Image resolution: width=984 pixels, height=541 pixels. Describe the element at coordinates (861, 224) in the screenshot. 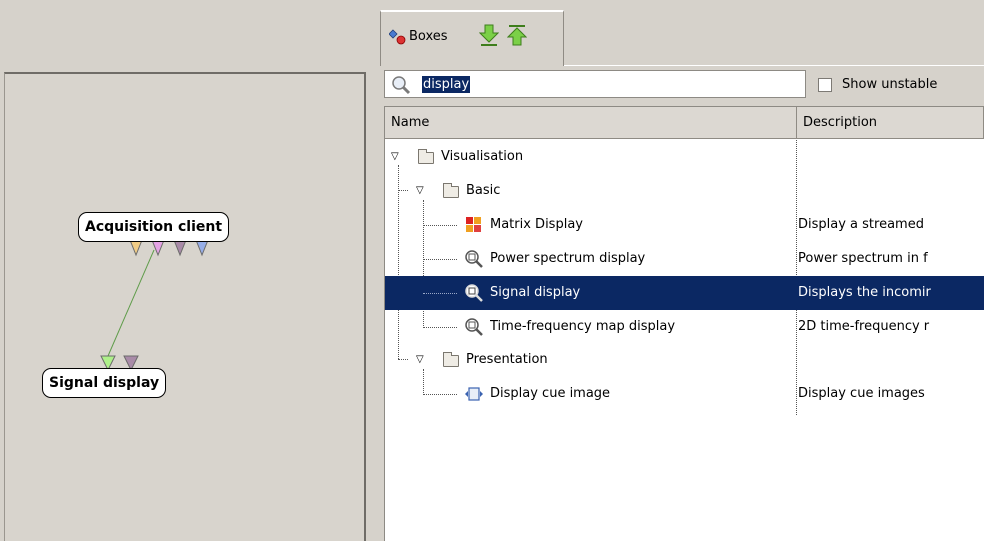

I see `box-description: Display a streamed` at that location.